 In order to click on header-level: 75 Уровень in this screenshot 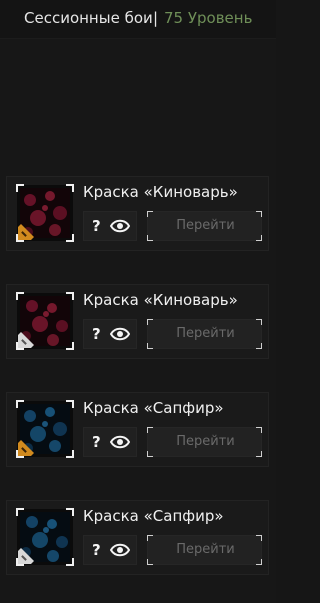, I will do `click(208, 18)`.